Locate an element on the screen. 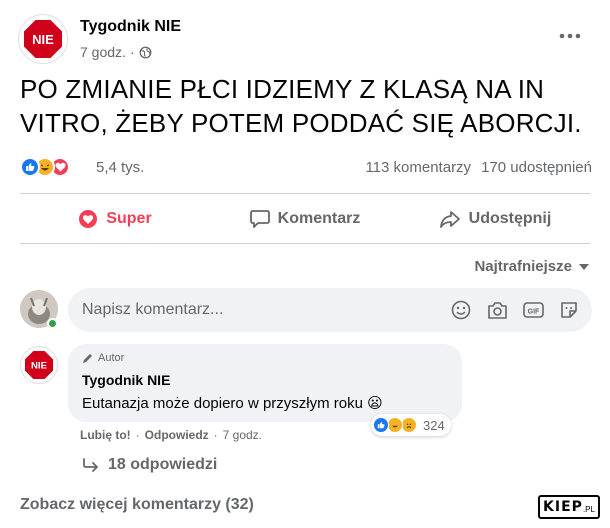 The width and height of the screenshot is (610, 528). reaction-icons is located at coordinates (45, 167).